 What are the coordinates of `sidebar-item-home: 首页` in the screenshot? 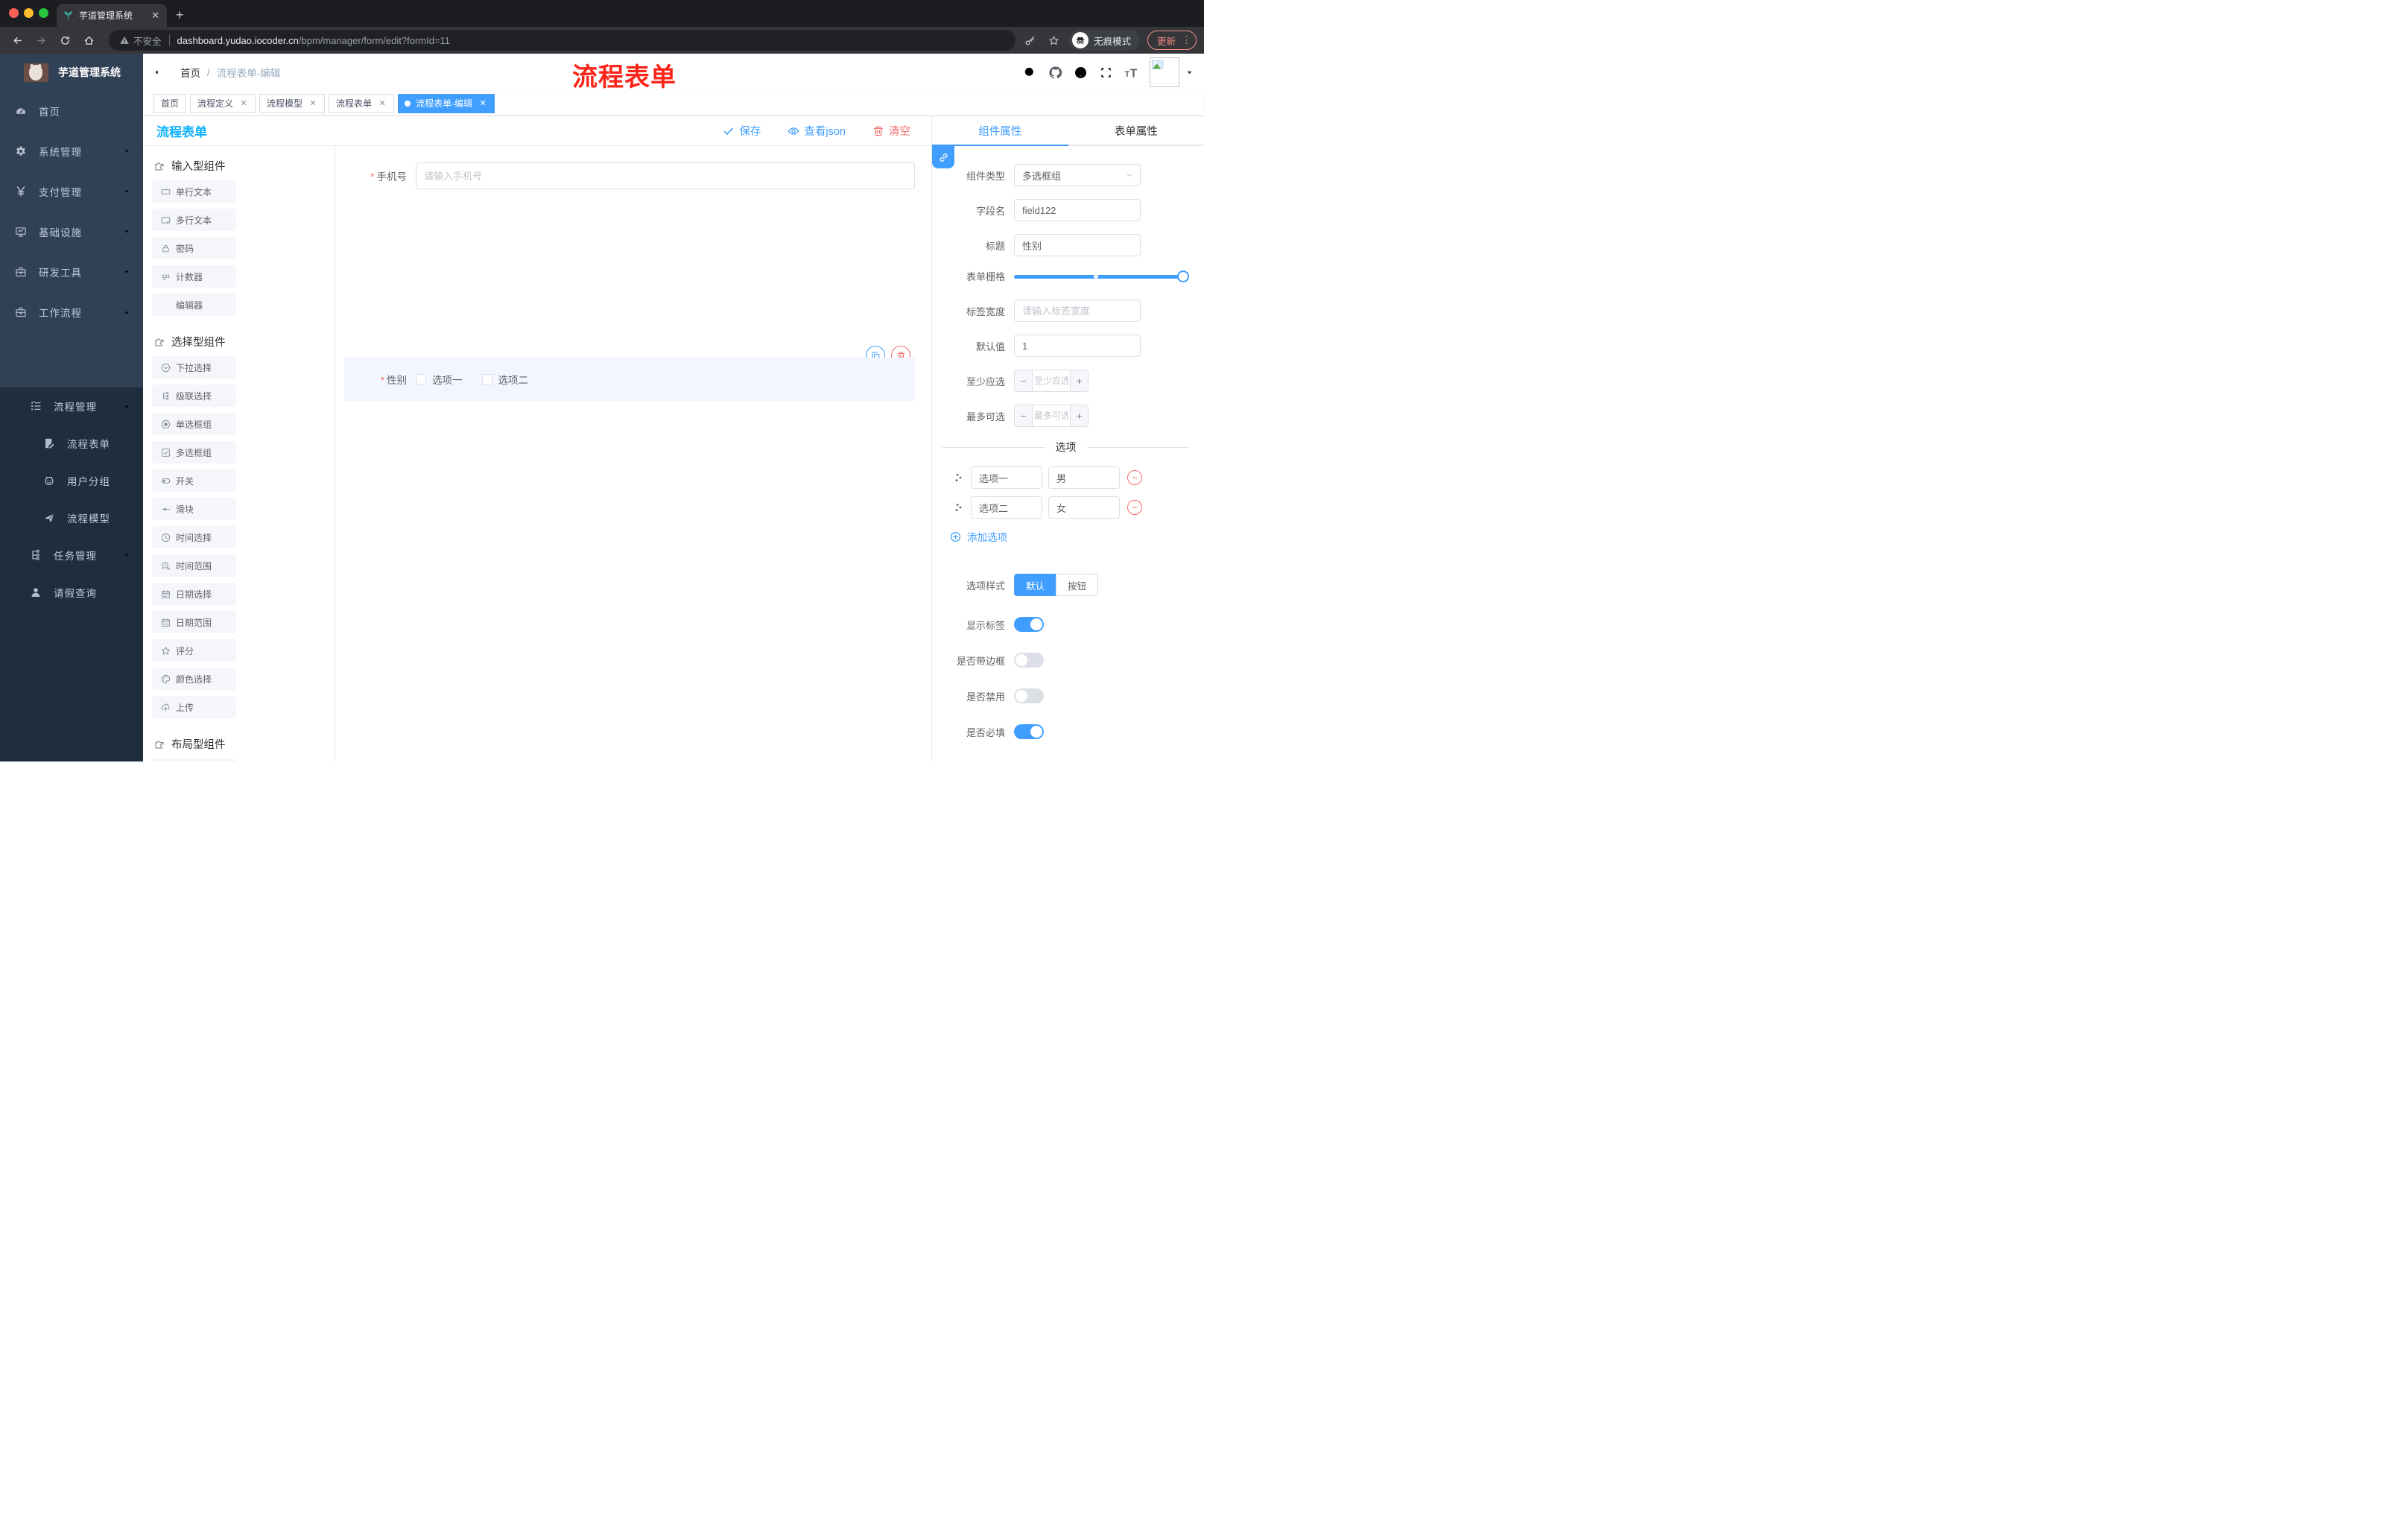 It's located at (71, 111).